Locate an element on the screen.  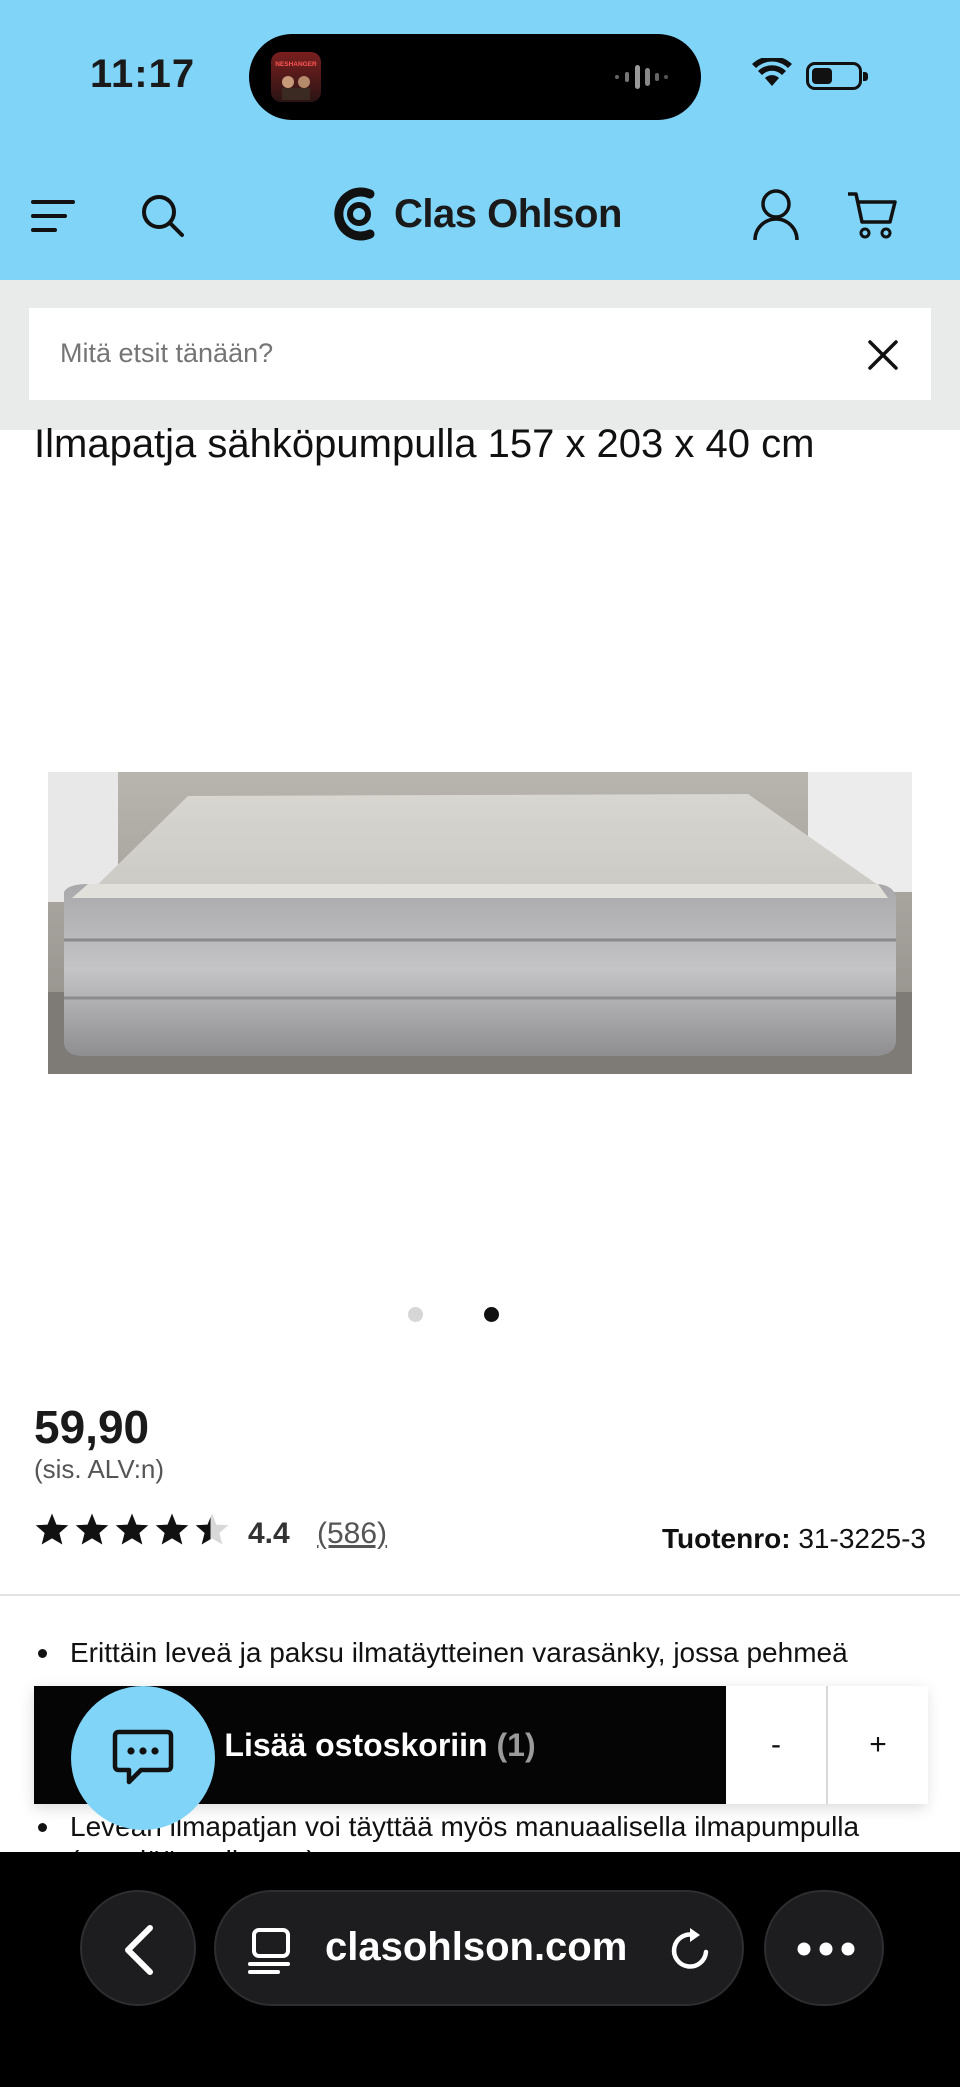
dynamic-island: NESHANGER is located at coordinates (475, 77).